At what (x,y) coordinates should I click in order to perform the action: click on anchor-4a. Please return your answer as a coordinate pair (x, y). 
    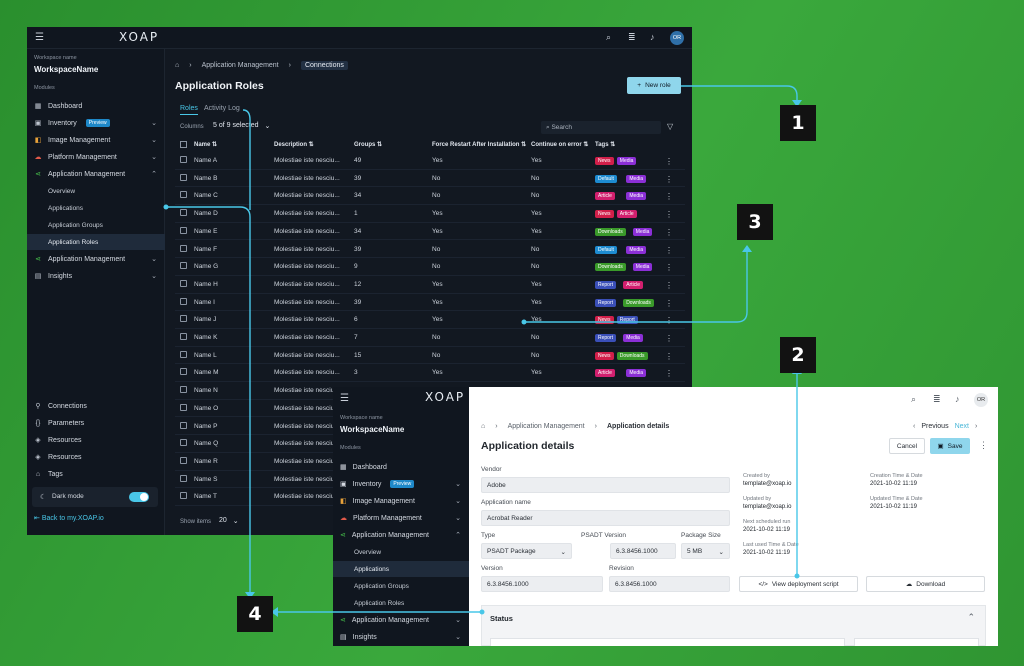
    Looking at the image, I should click on (166, 207).